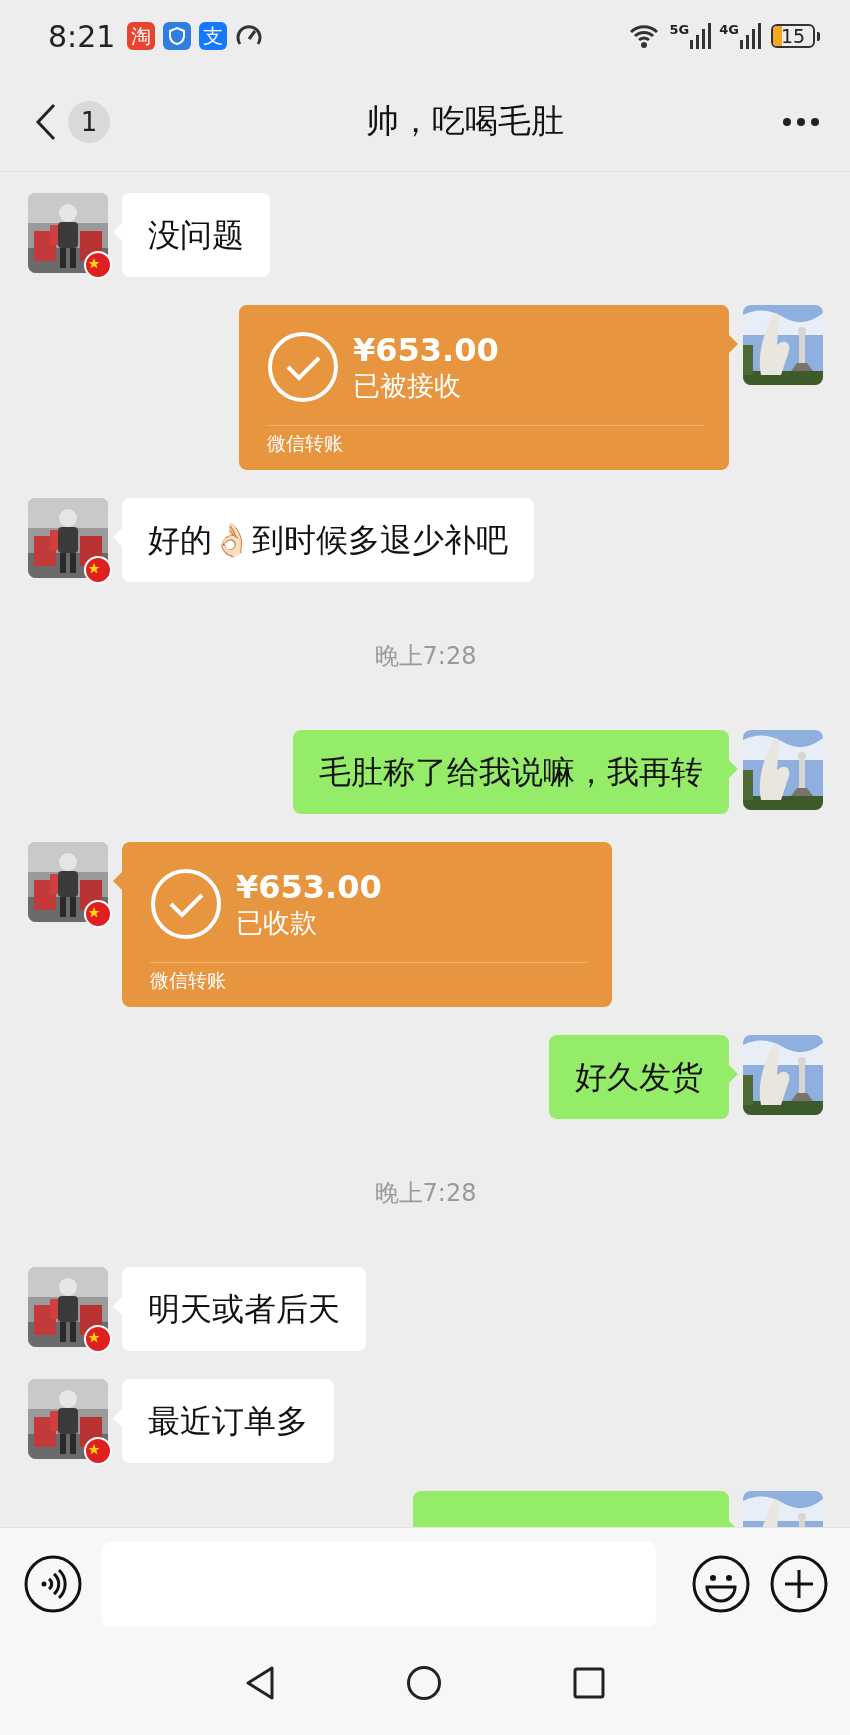 The width and height of the screenshot is (850, 1735). What do you see at coordinates (729, 29) in the screenshot?
I see `network-label: 4G` at bounding box center [729, 29].